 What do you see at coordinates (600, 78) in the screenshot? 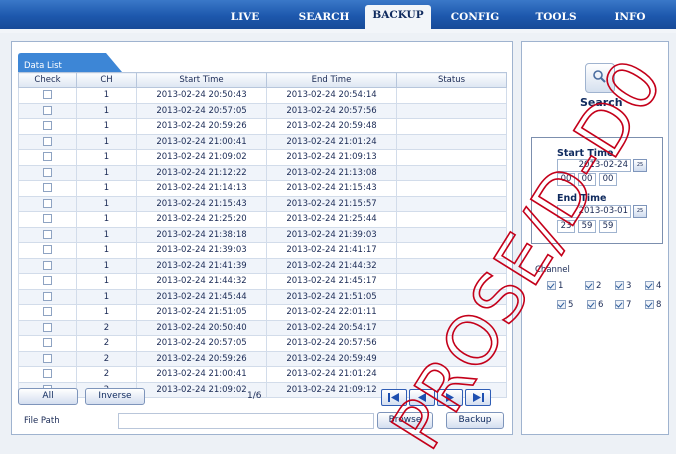
I see `search-button` at bounding box center [600, 78].